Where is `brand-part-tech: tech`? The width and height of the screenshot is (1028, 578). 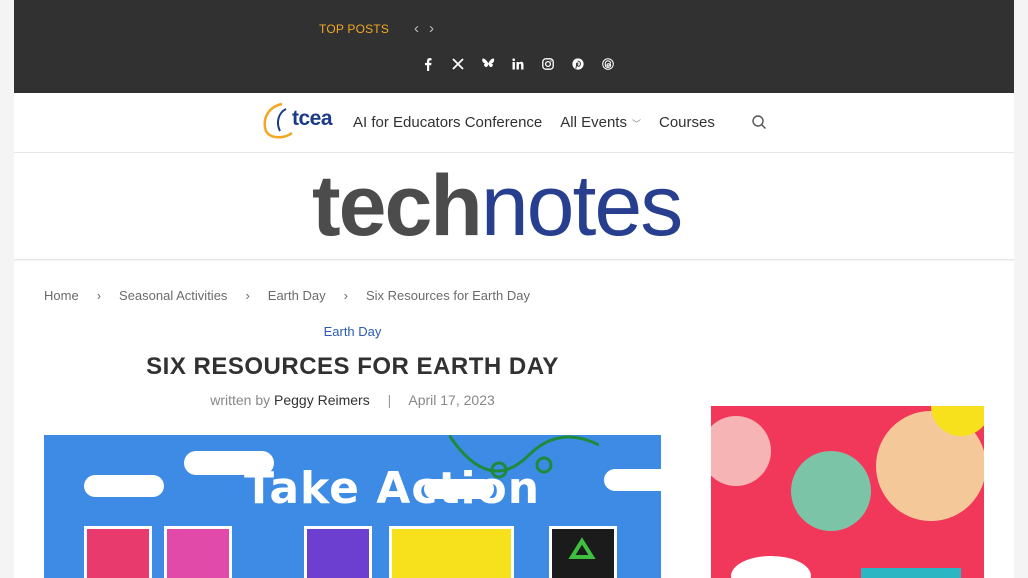 brand-part-tech: tech is located at coordinates (397, 206).